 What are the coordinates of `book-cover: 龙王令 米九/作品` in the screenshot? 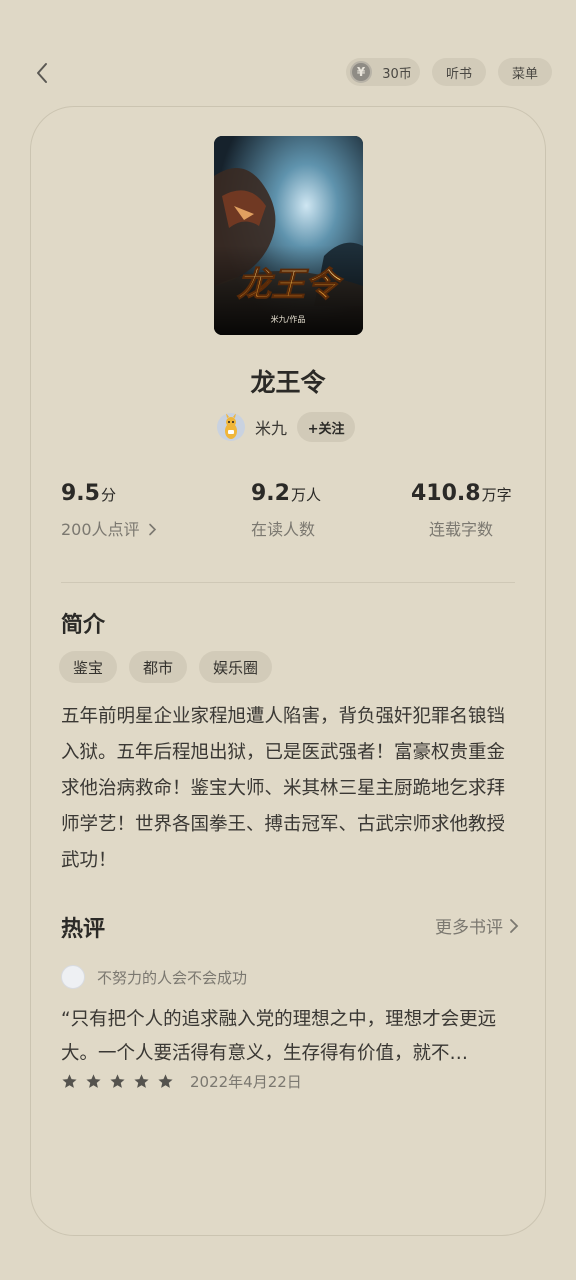 It's located at (288, 235).